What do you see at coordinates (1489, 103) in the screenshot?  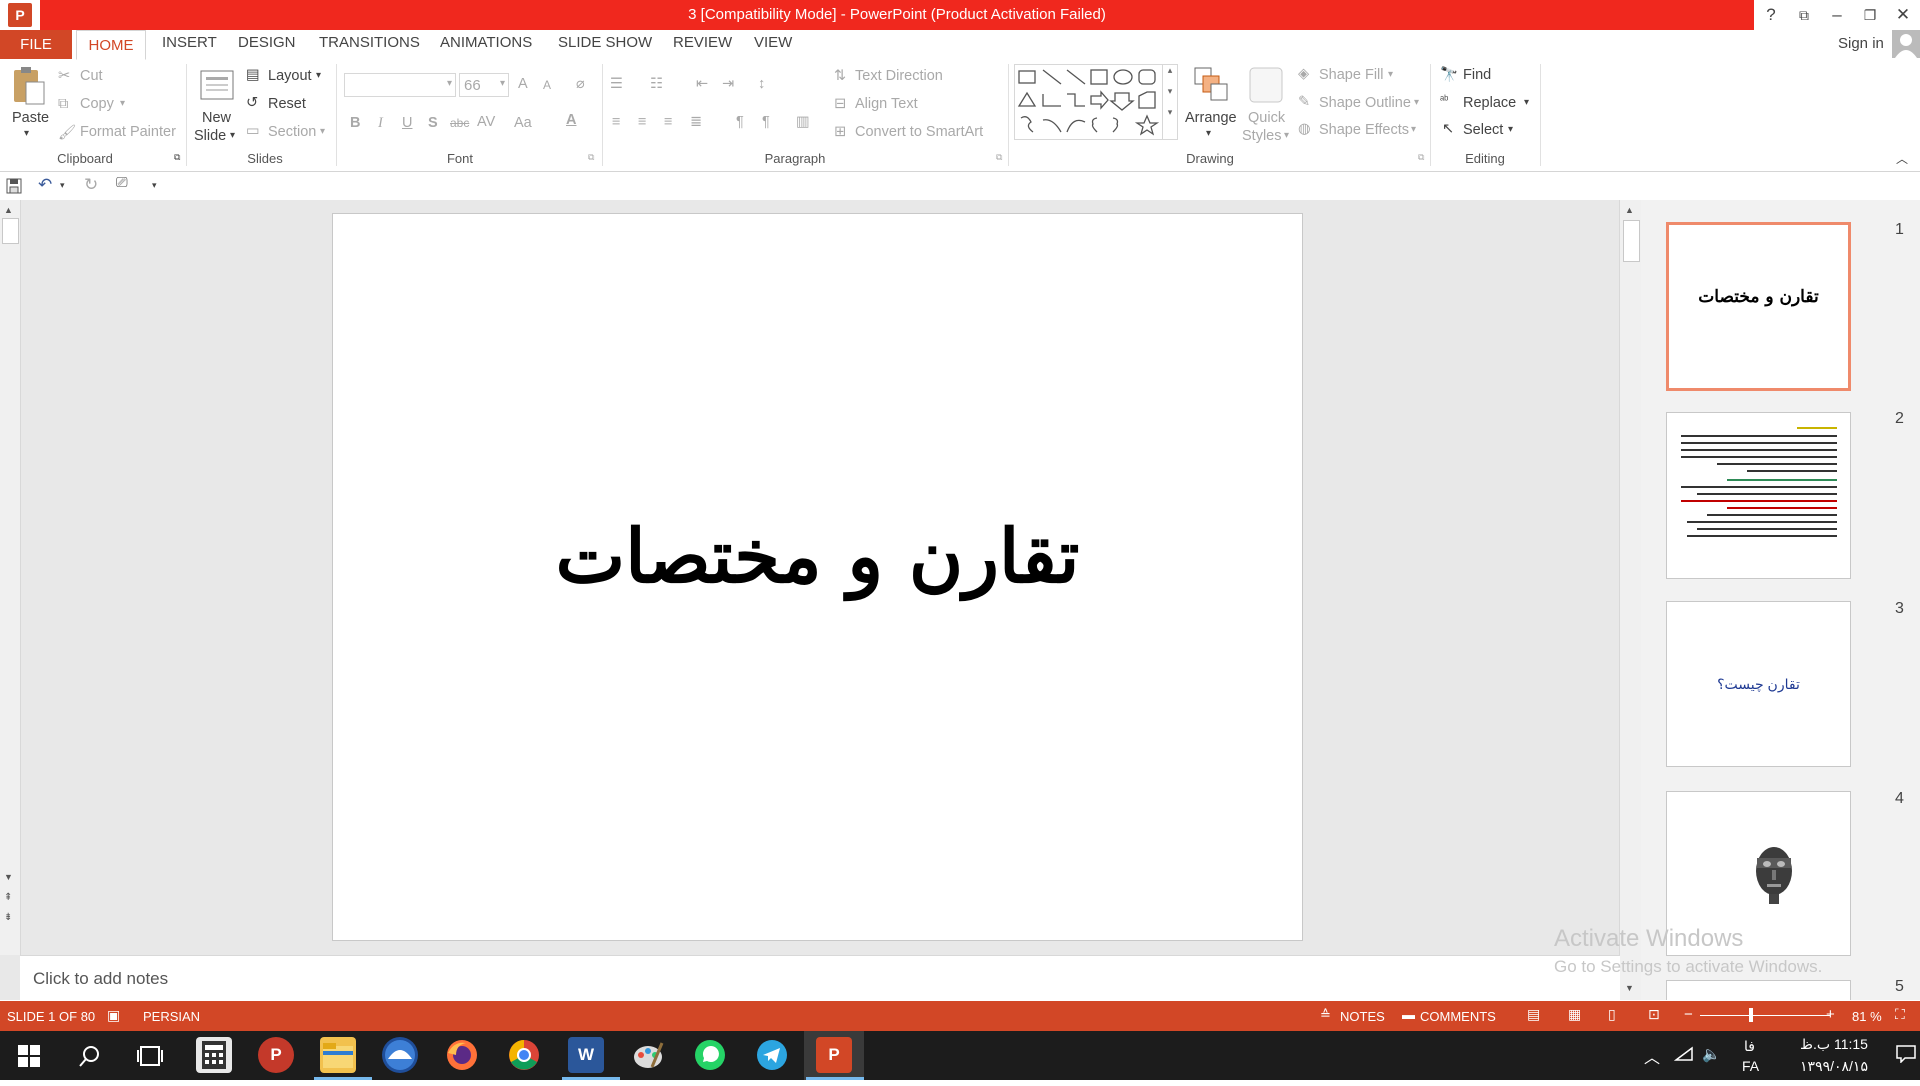 I see `replace-button: Replace` at bounding box center [1489, 103].